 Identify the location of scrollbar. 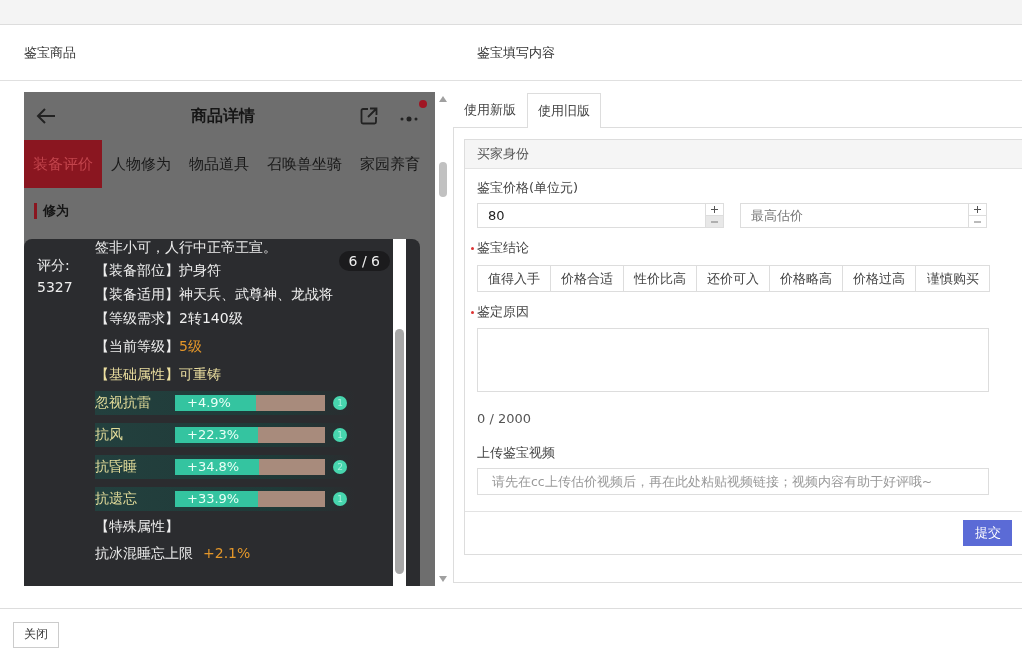
(399, 412).